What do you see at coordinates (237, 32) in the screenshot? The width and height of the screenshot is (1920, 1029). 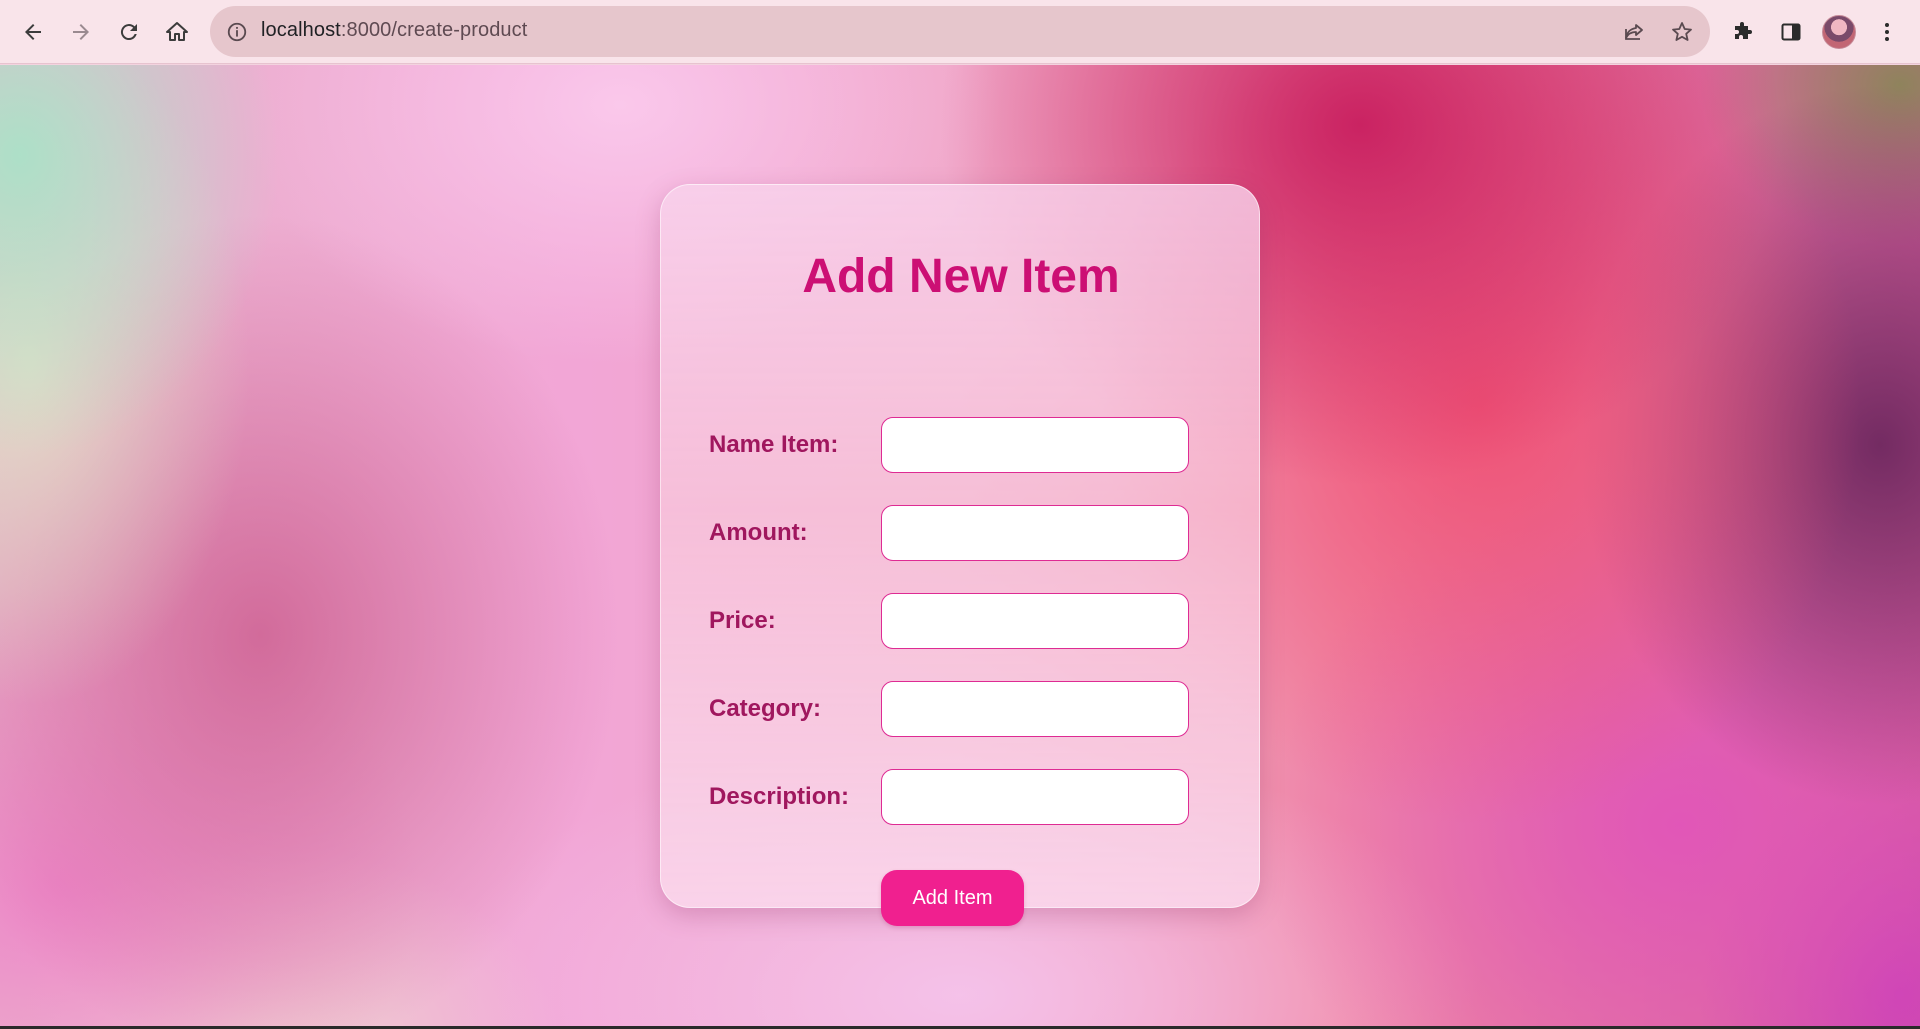 I see `info-icon` at bounding box center [237, 32].